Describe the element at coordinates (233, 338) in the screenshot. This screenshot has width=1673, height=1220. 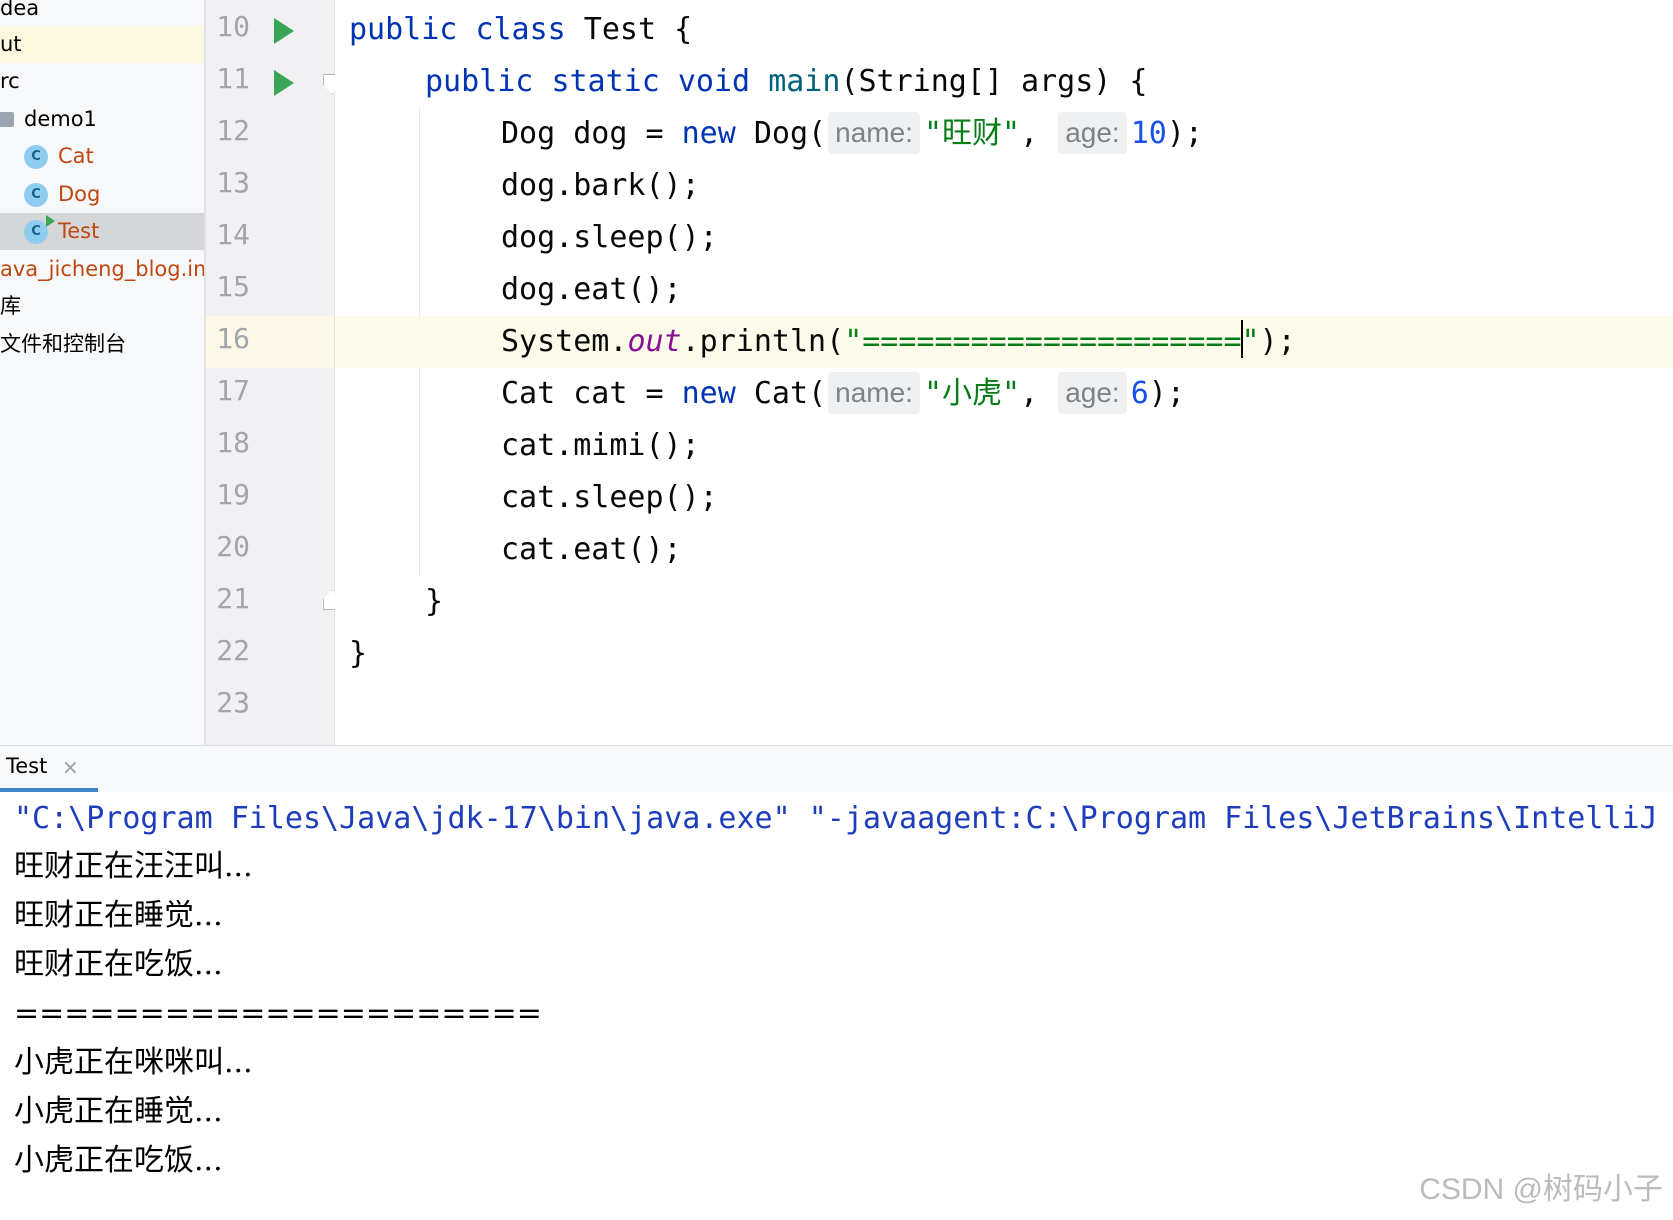
I see `line-number: 16` at that location.